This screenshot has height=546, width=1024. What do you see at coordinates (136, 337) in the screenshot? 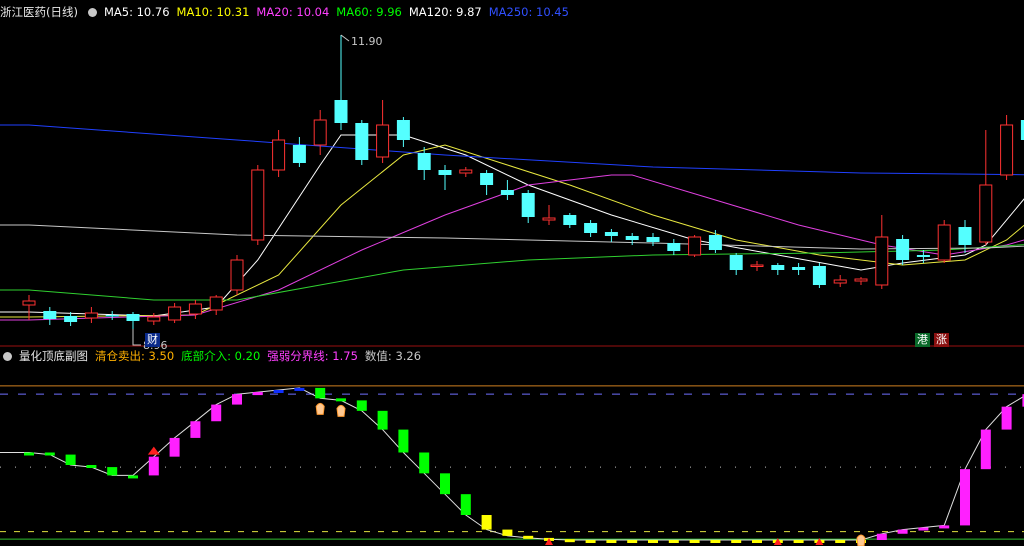
I see `low-pointer` at bounding box center [136, 337].